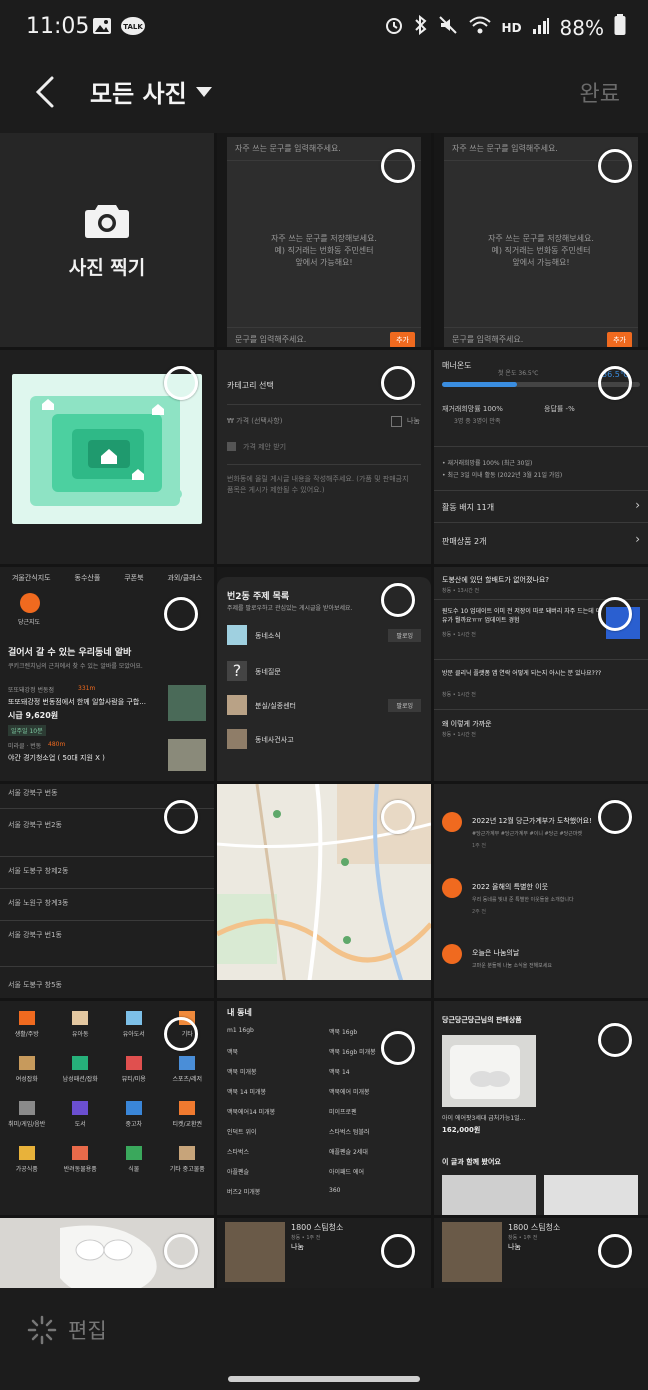 The width and height of the screenshot is (648, 1390). I want to click on topic-3: 분실/실종센터, so click(275, 706).